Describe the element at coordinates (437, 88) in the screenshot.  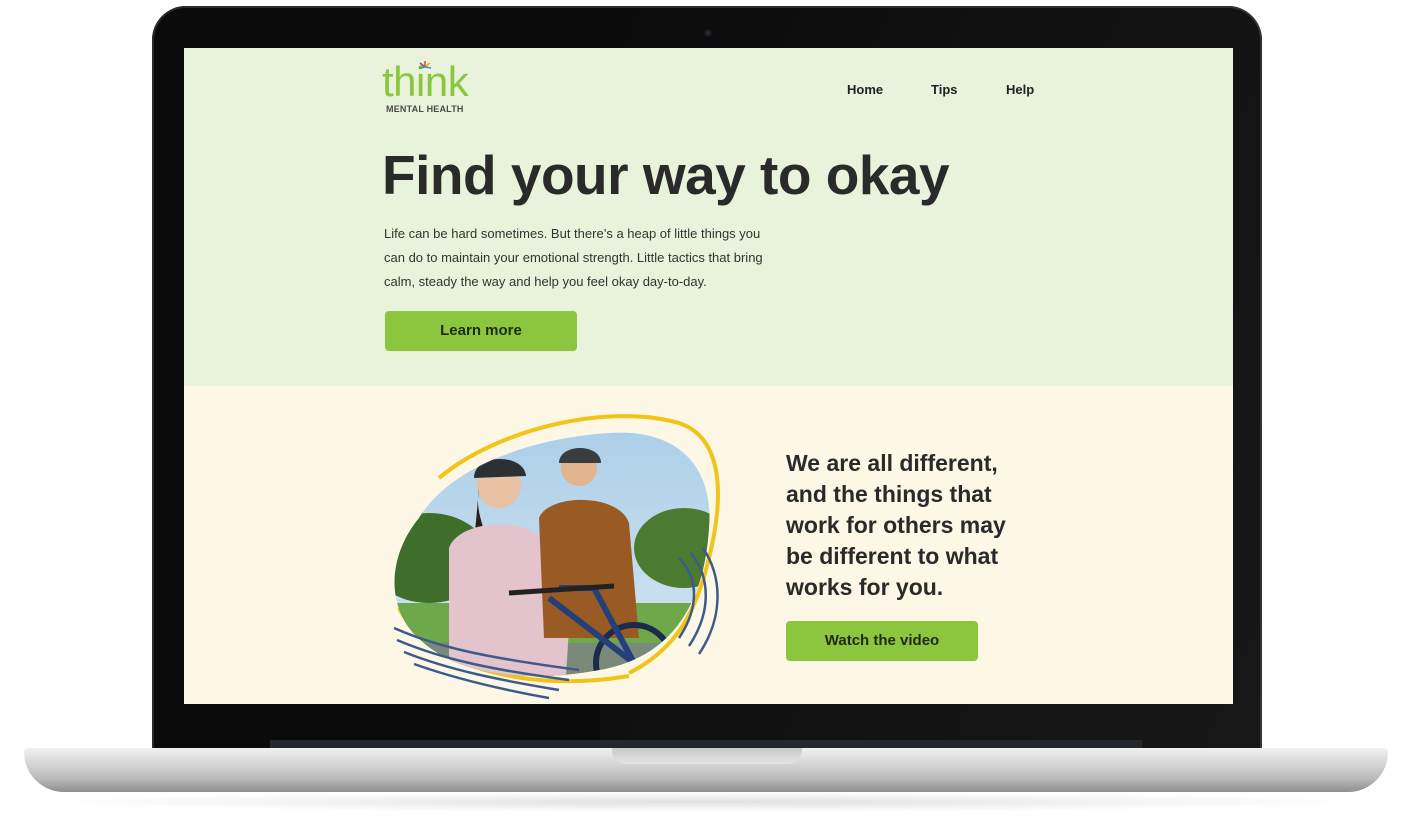
I see `think-logo: think MENTAL HEALTH` at that location.